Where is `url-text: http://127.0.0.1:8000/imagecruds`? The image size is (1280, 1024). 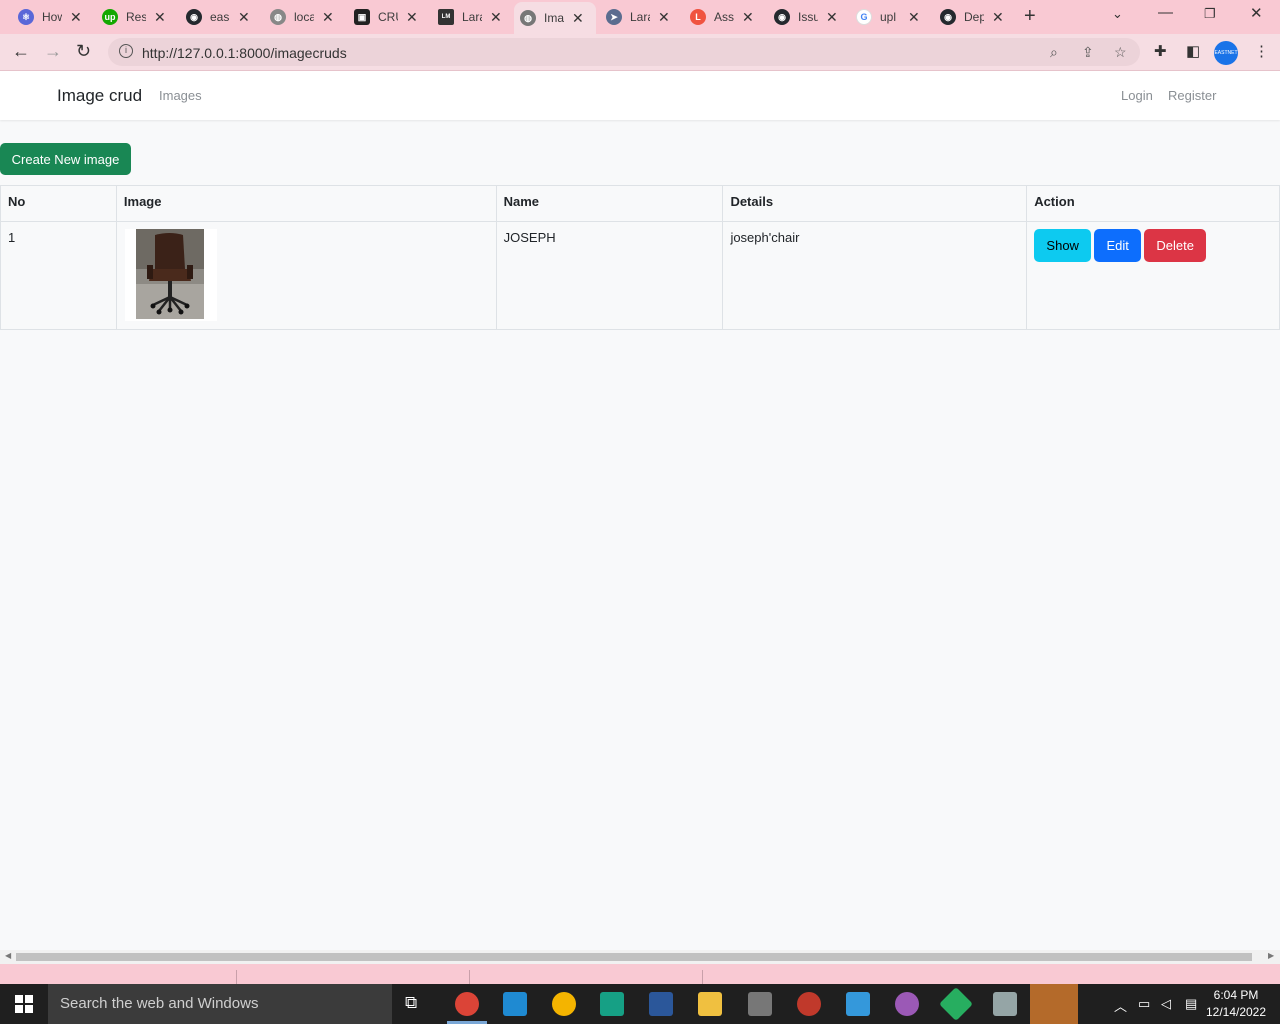
url-text: http://127.0.0.1:8000/imagecruds is located at coordinates (244, 53).